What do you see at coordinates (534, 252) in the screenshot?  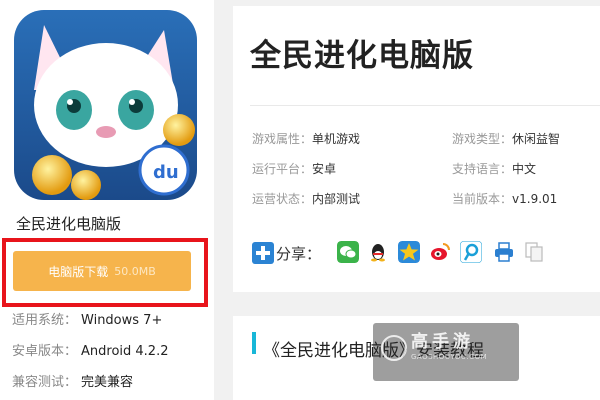 I see `copy-icon` at bounding box center [534, 252].